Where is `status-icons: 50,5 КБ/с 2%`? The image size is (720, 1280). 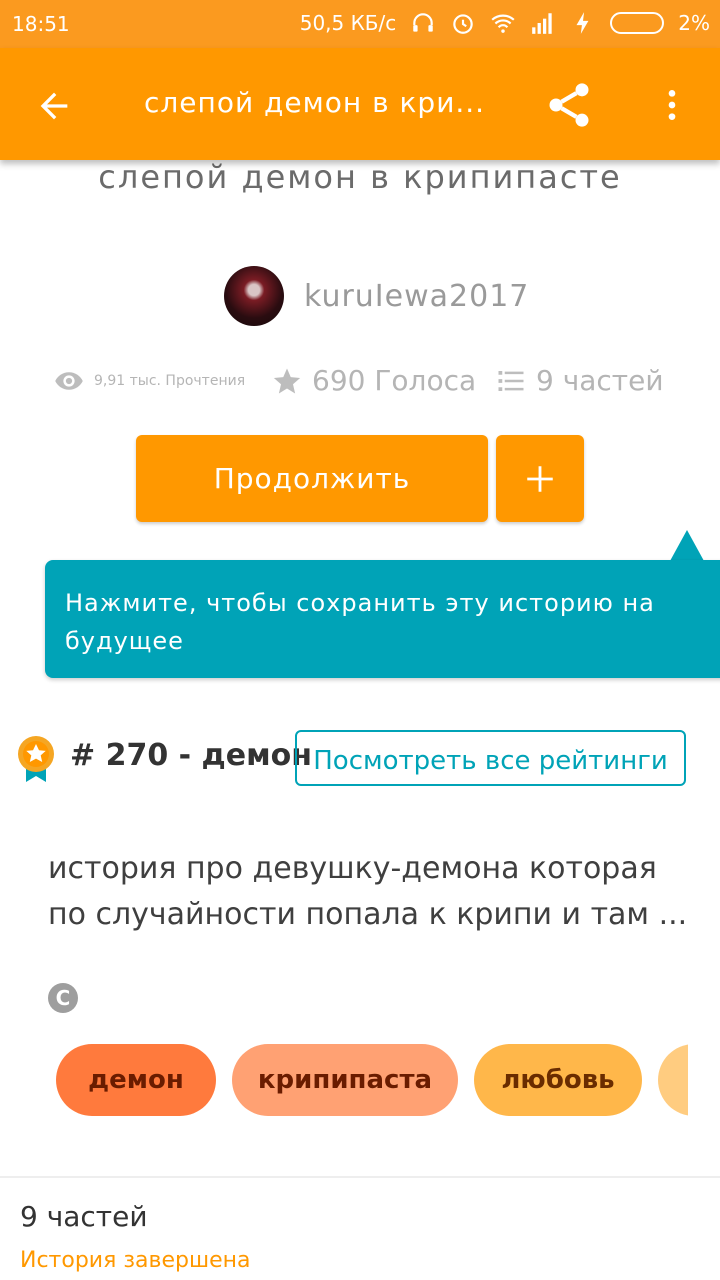
status-icons: 50,5 КБ/с 2% is located at coordinates (505, 23).